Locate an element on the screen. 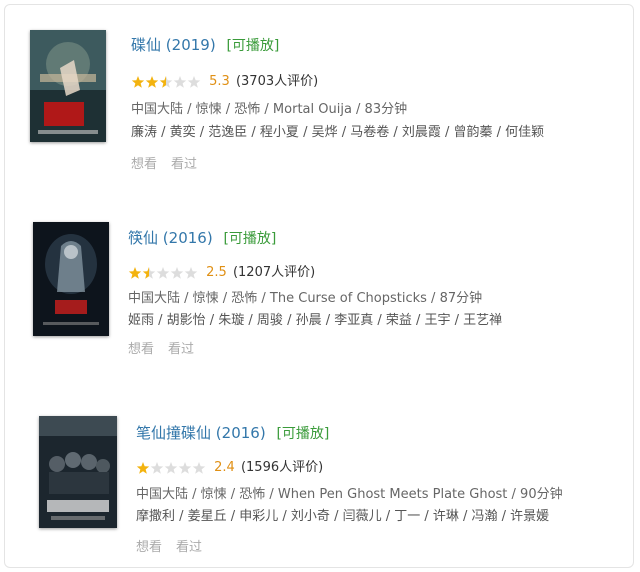 This screenshot has width=640, height=572. rating-count: (1207人评价) is located at coordinates (274, 272).